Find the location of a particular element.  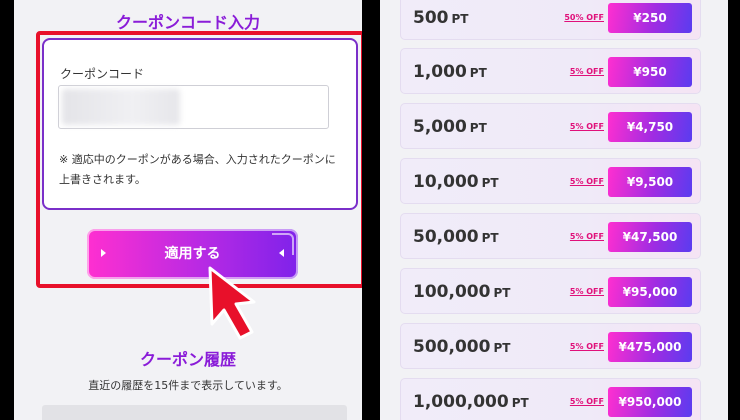

coupon-history-title: クーポン履歴 is located at coordinates (187, 359).